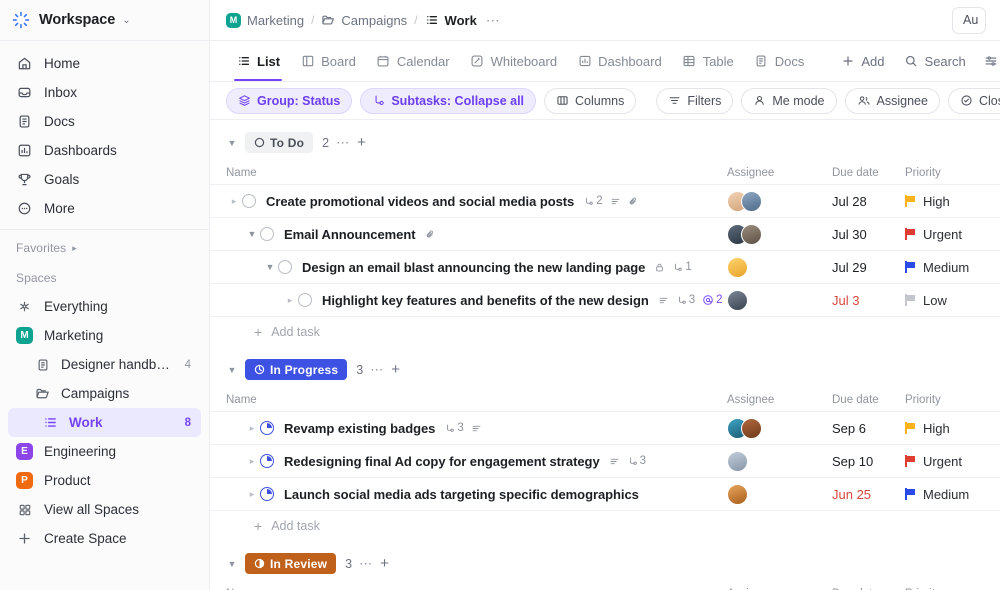 Image resolution: width=1000 pixels, height=590 pixels. Describe the element at coordinates (619, 61) in the screenshot. I see `tab-dashboard: Dashboard` at that location.